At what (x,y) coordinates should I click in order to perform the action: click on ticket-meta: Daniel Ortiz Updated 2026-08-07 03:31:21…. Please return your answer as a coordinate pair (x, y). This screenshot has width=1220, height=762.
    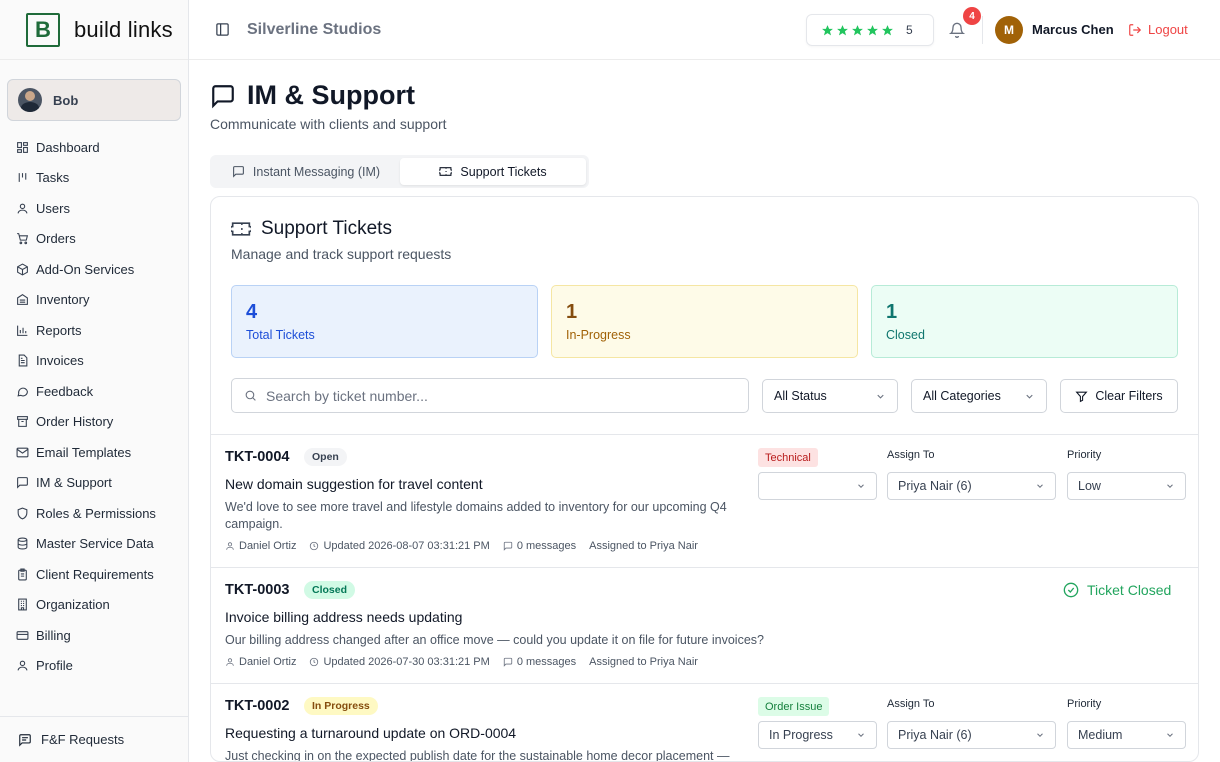
    Looking at the image, I should click on (468, 546).